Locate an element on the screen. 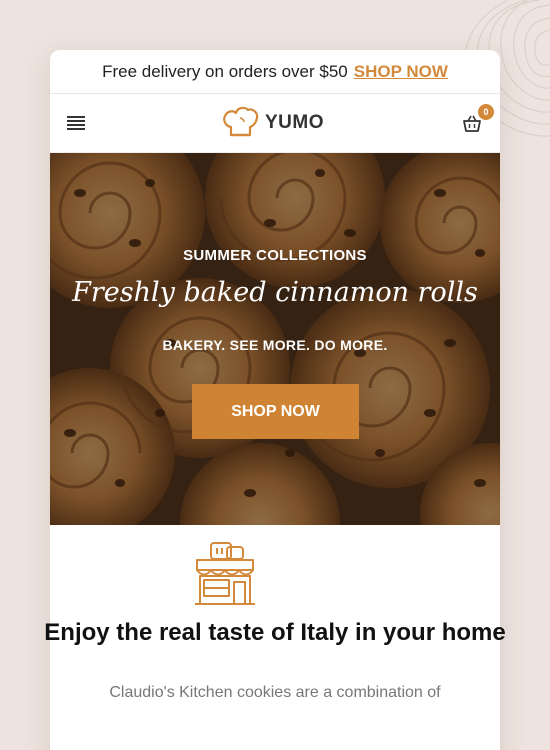 The image size is (550, 750). cart-count-badge: 0 is located at coordinates (486, 112).